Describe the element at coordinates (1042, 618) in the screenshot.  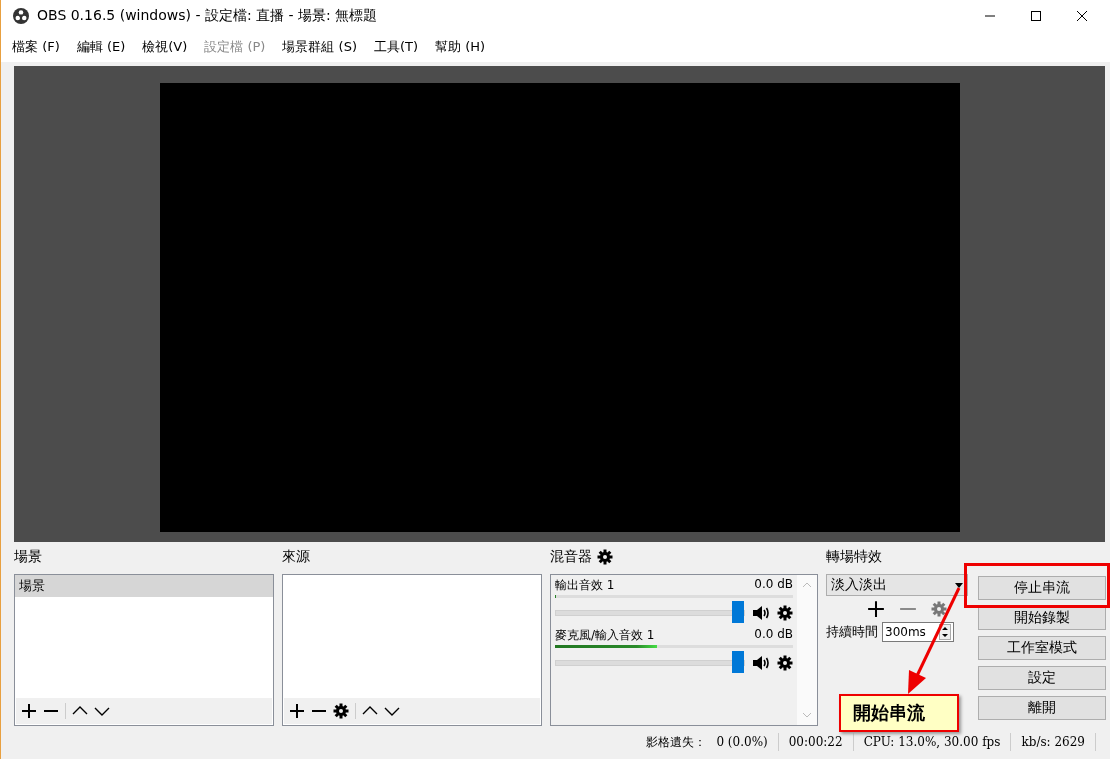
I see `control-button: 開始錄製` at that location.